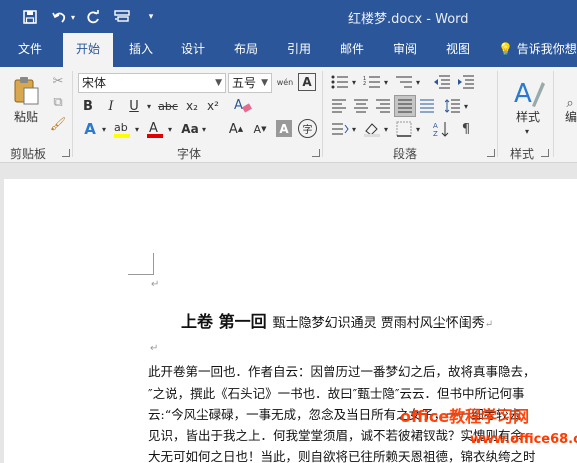 This screenshot has height=463, width=577. Describe the element at coordinates (193, 50) in the screenshot. I see `tab-design: 设计` at that location.